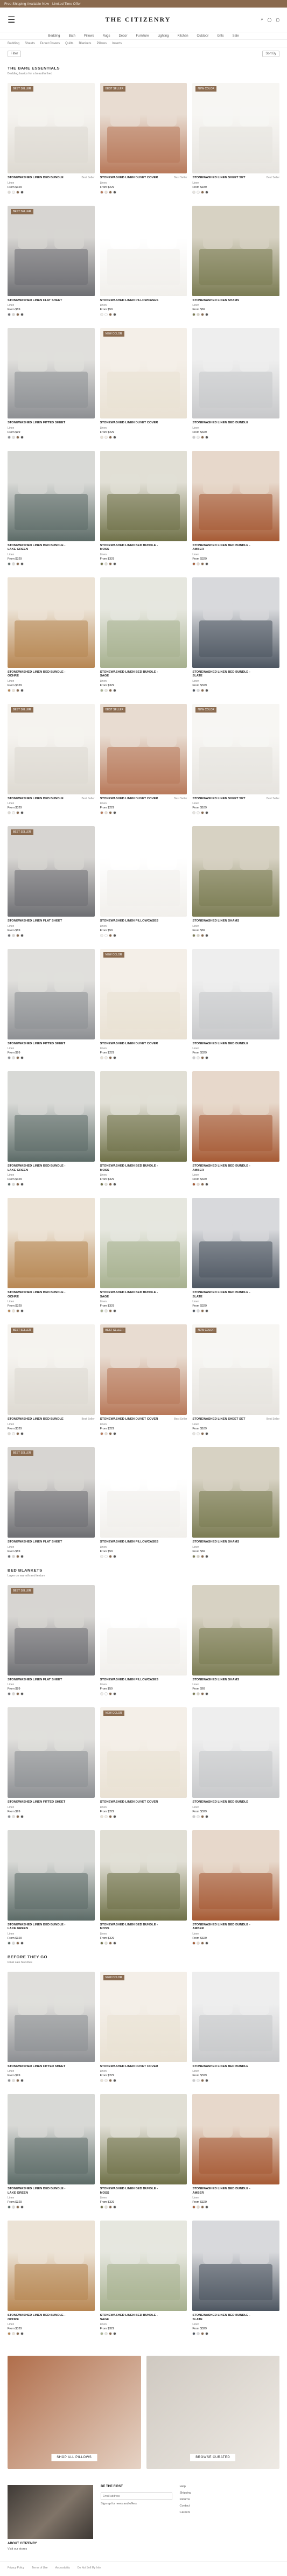  Describe the element at coordinates (130, 2318) in the screenshot. I see `product-name: Stonewashed Linen Bed Bundle - Sage` at that location.